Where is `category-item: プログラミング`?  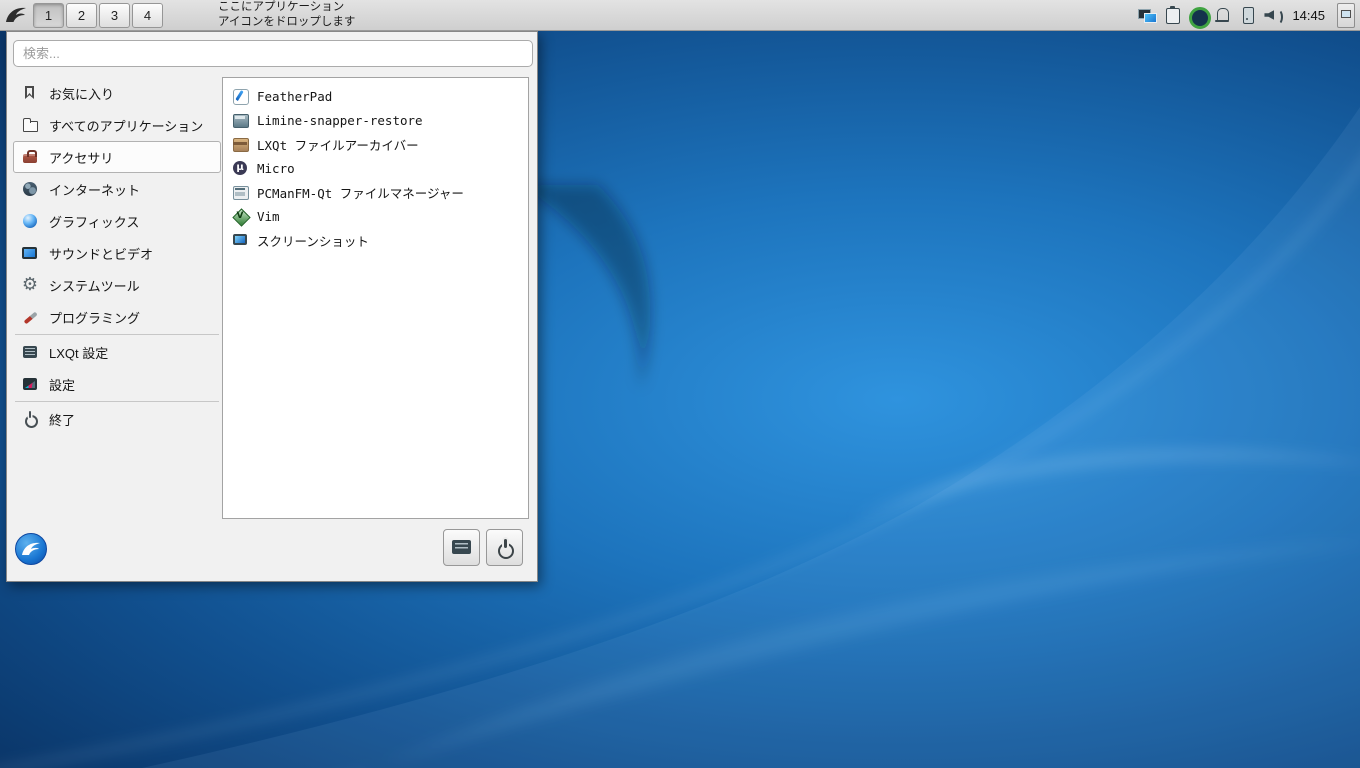 category-item: プログラミング is located at coordinates (117, 317).